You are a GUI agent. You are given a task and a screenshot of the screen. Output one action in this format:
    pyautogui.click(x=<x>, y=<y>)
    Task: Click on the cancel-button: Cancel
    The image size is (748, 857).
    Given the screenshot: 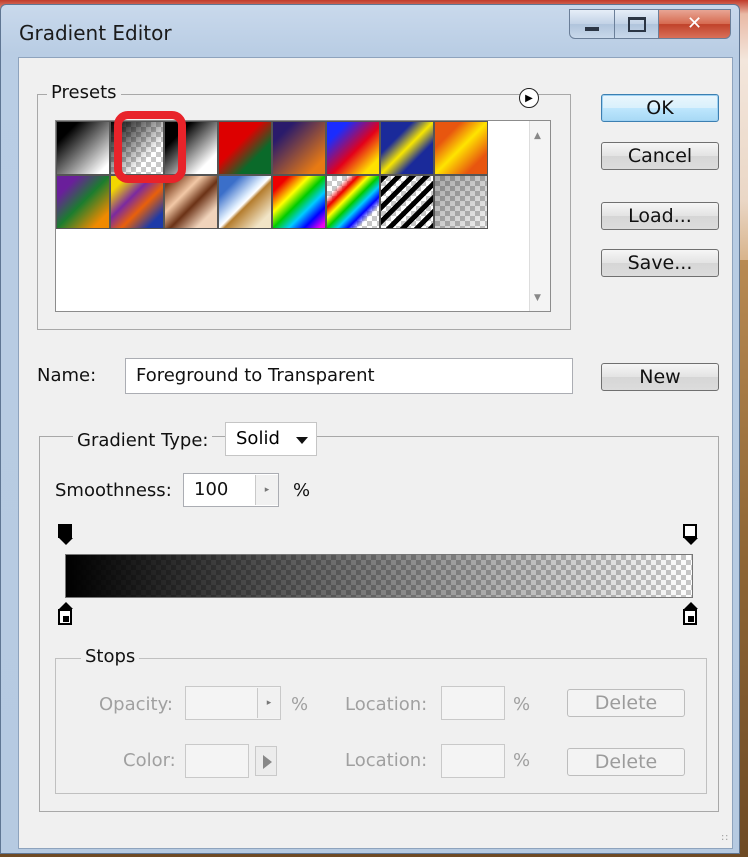 What is the action you would take?
    pyautogui.click(x=660, y=156)
    